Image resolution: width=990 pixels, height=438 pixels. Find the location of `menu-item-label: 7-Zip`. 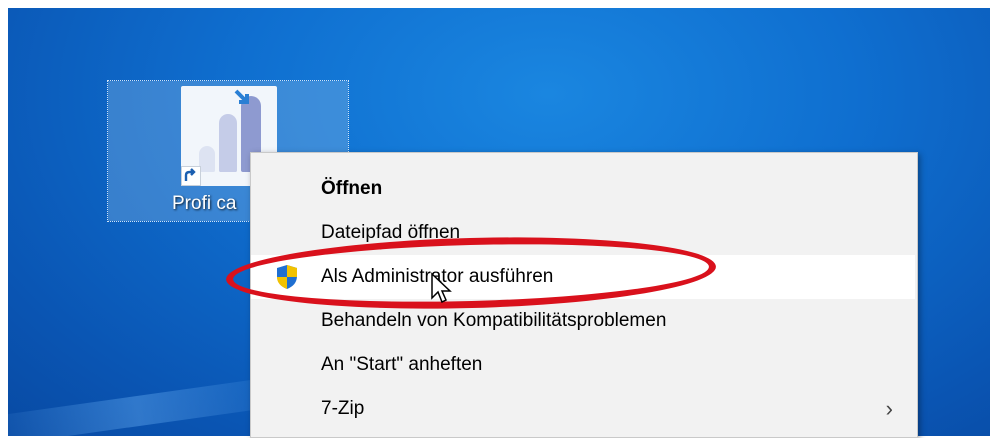

menu-item-label: 7-Zip is located at coordinates (343, 408).